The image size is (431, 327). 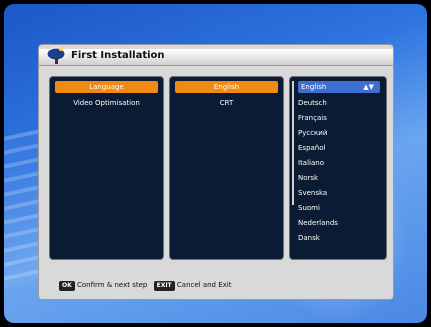 What do you see at coordinates (226, 87) in the screenshot?
I see `value-item-english: English` at bounding box center [226, 87].